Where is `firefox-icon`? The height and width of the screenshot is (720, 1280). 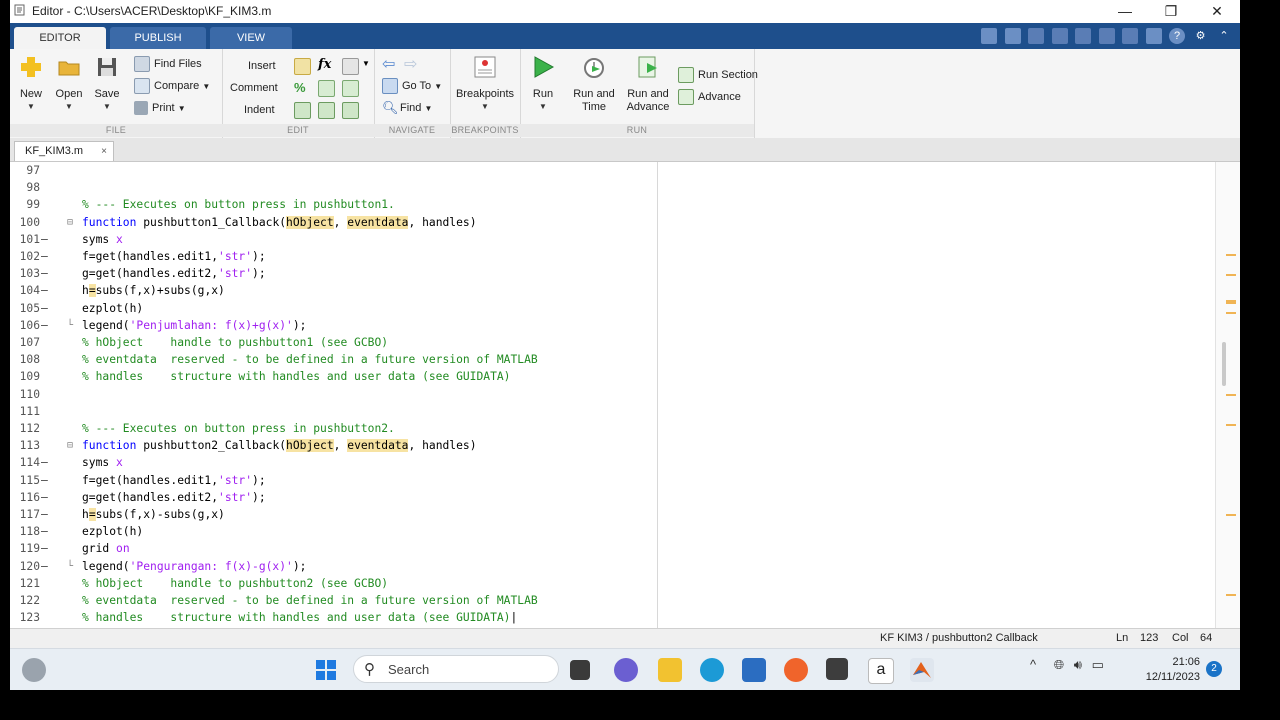
firefox-icon is located at coordinates (796, 670).